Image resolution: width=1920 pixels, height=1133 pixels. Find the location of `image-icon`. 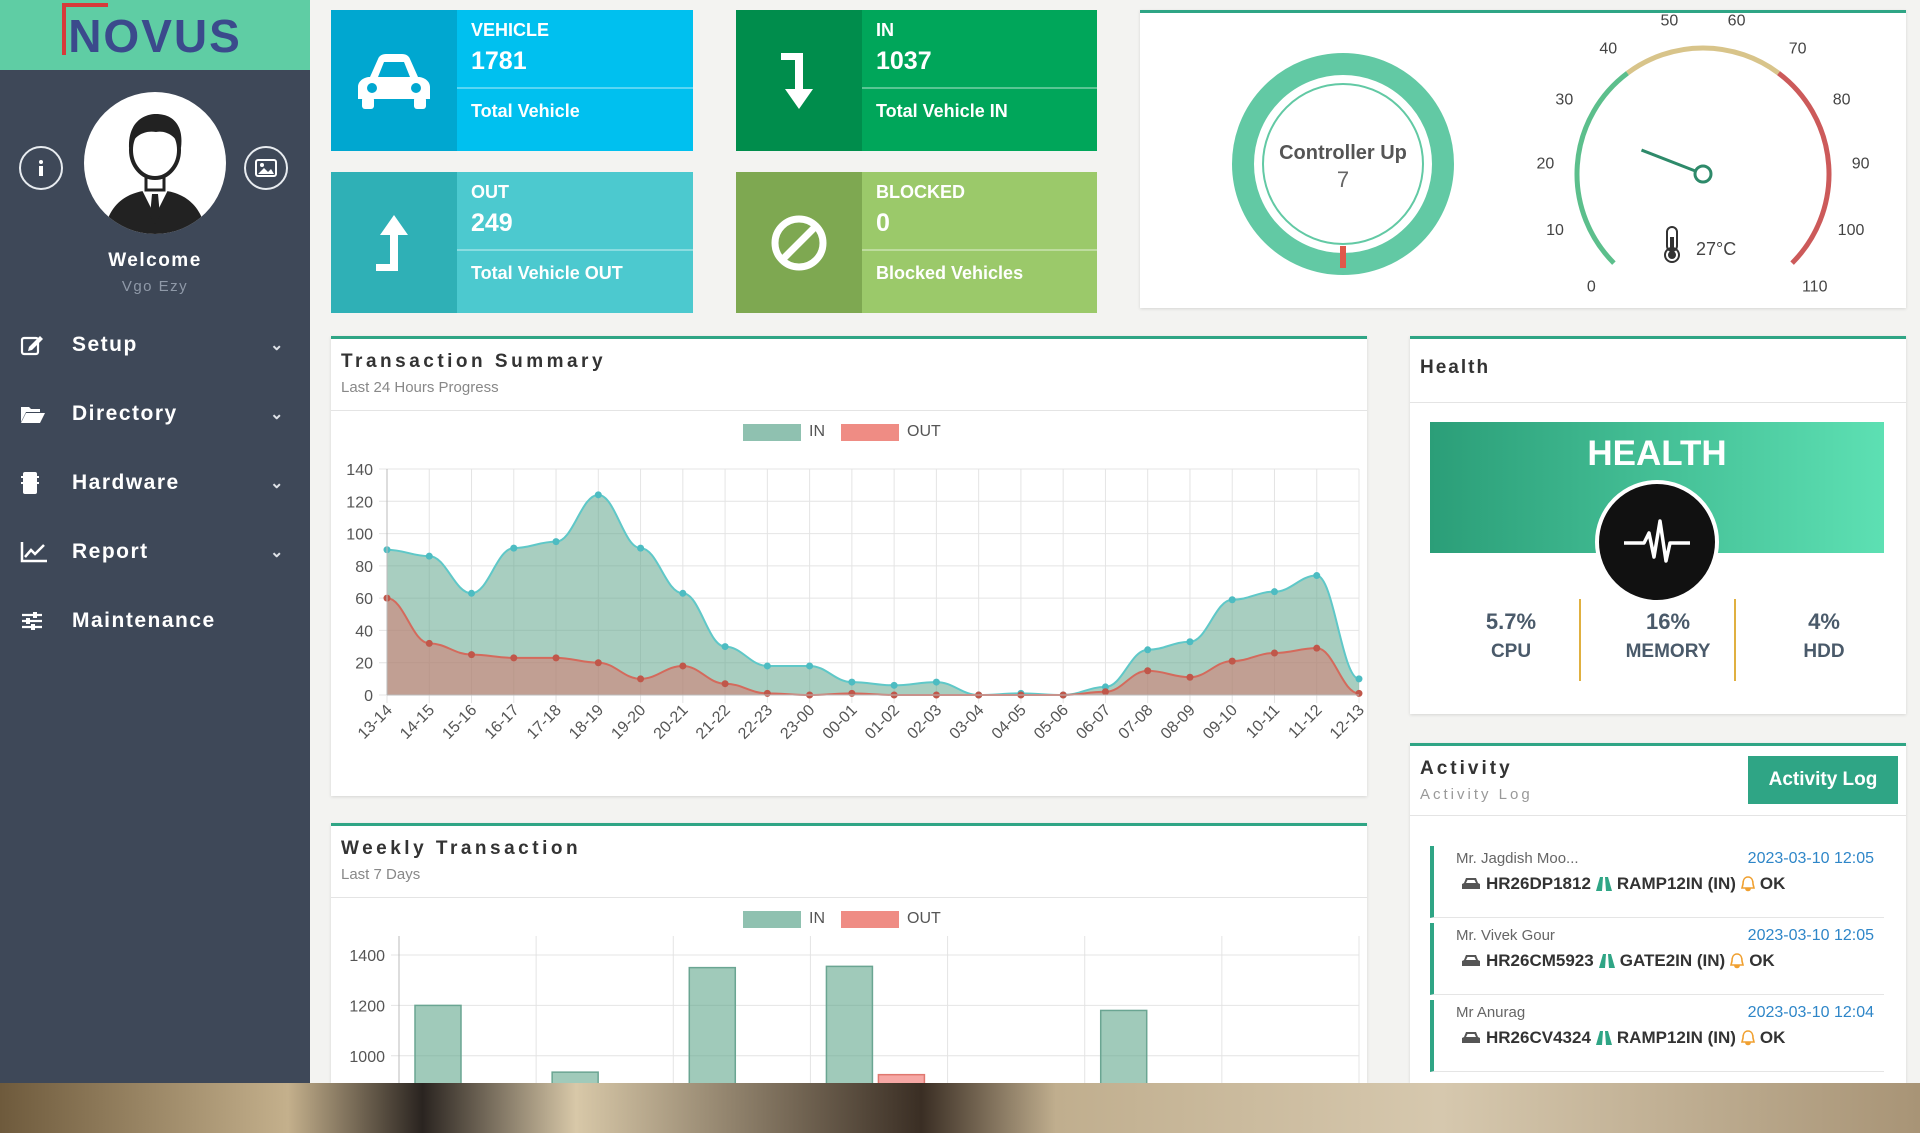

image-icon is located at coordinates (266, 168).